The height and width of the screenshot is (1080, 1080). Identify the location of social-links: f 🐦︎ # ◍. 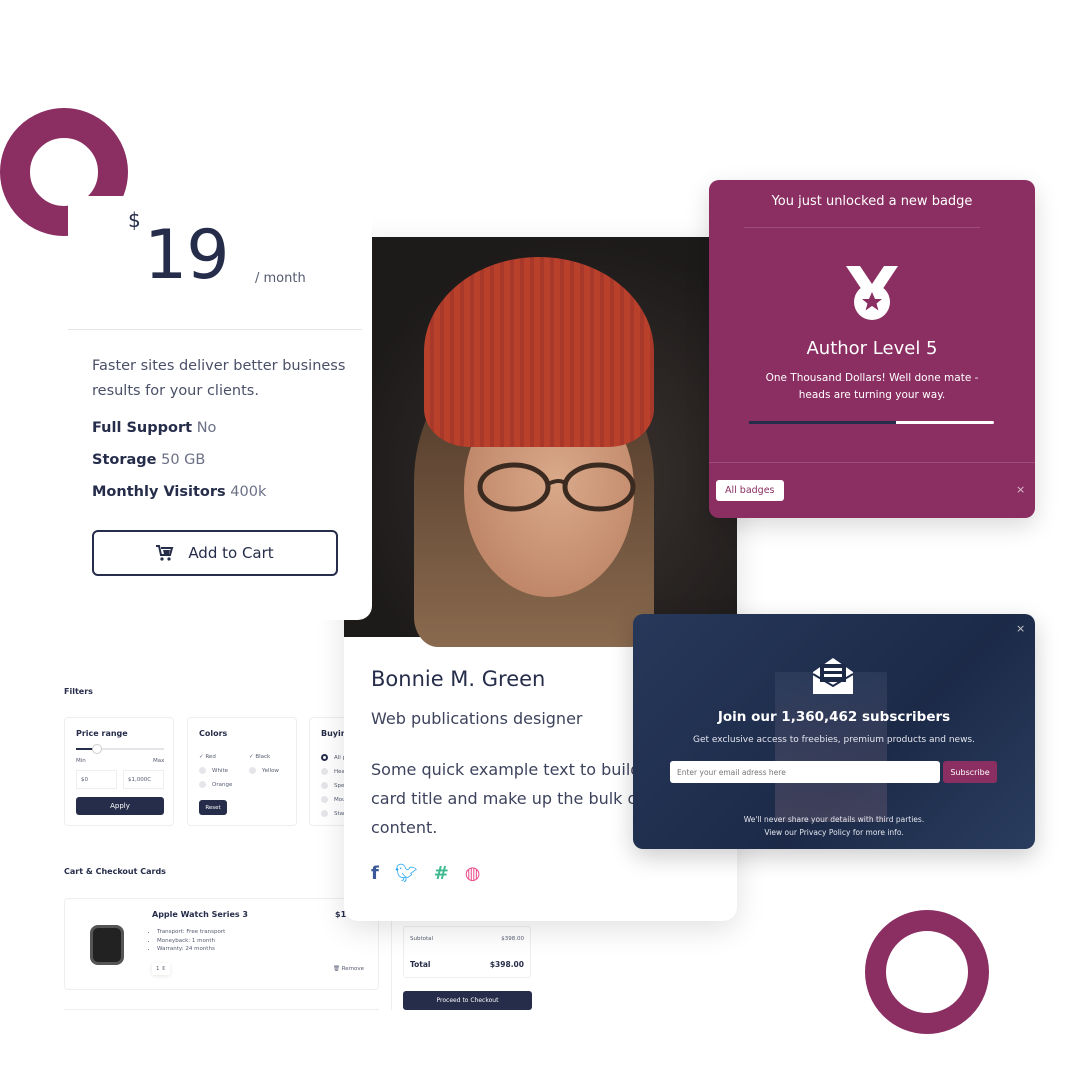
(426, 873).